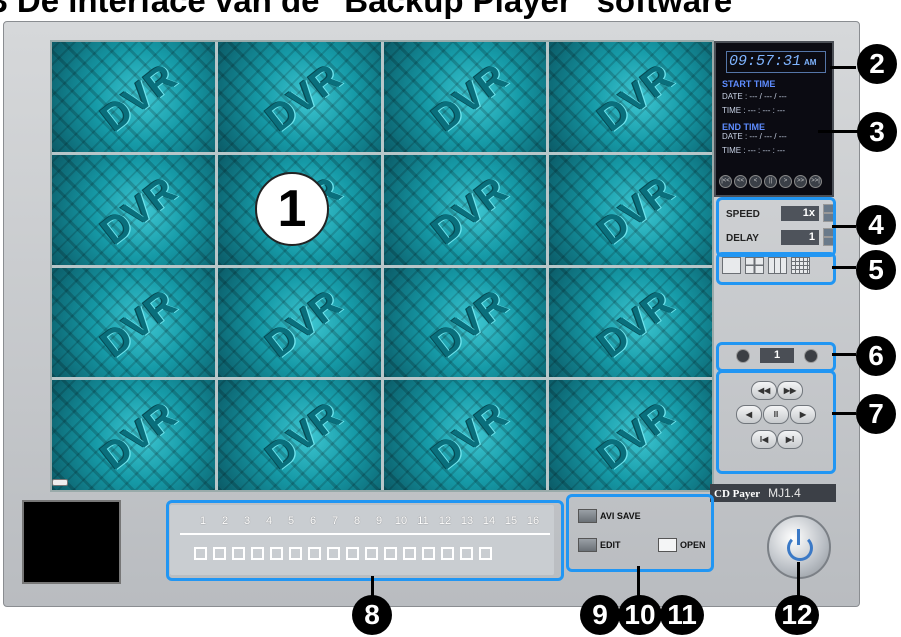 The height and width of the screenshot is (637, 901). What do you see at coordinates (372, 615) in the screenshot?
I see `callout-8: 8` at bounding box center [372, 615].